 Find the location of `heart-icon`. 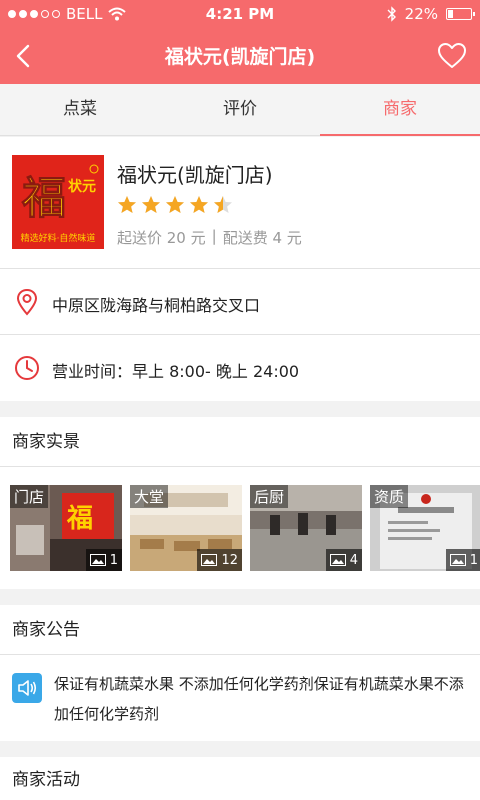

heart-icon is located at coordinates (452, 56).